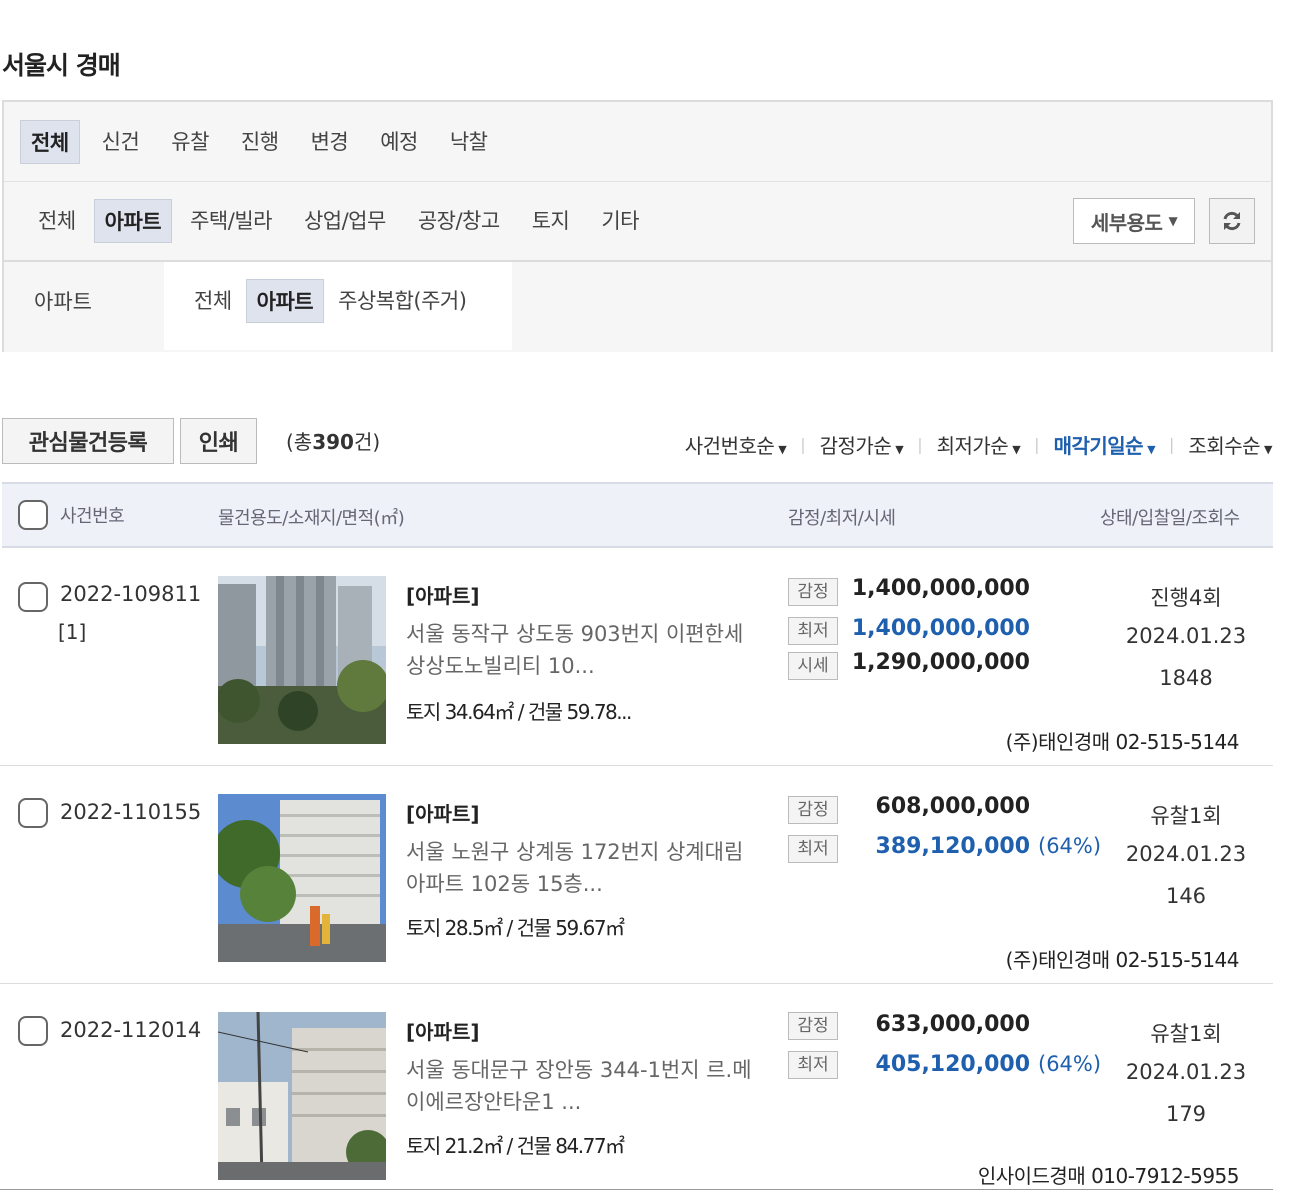  I want to click on status-tab-new: 신건, so click(121, 142).